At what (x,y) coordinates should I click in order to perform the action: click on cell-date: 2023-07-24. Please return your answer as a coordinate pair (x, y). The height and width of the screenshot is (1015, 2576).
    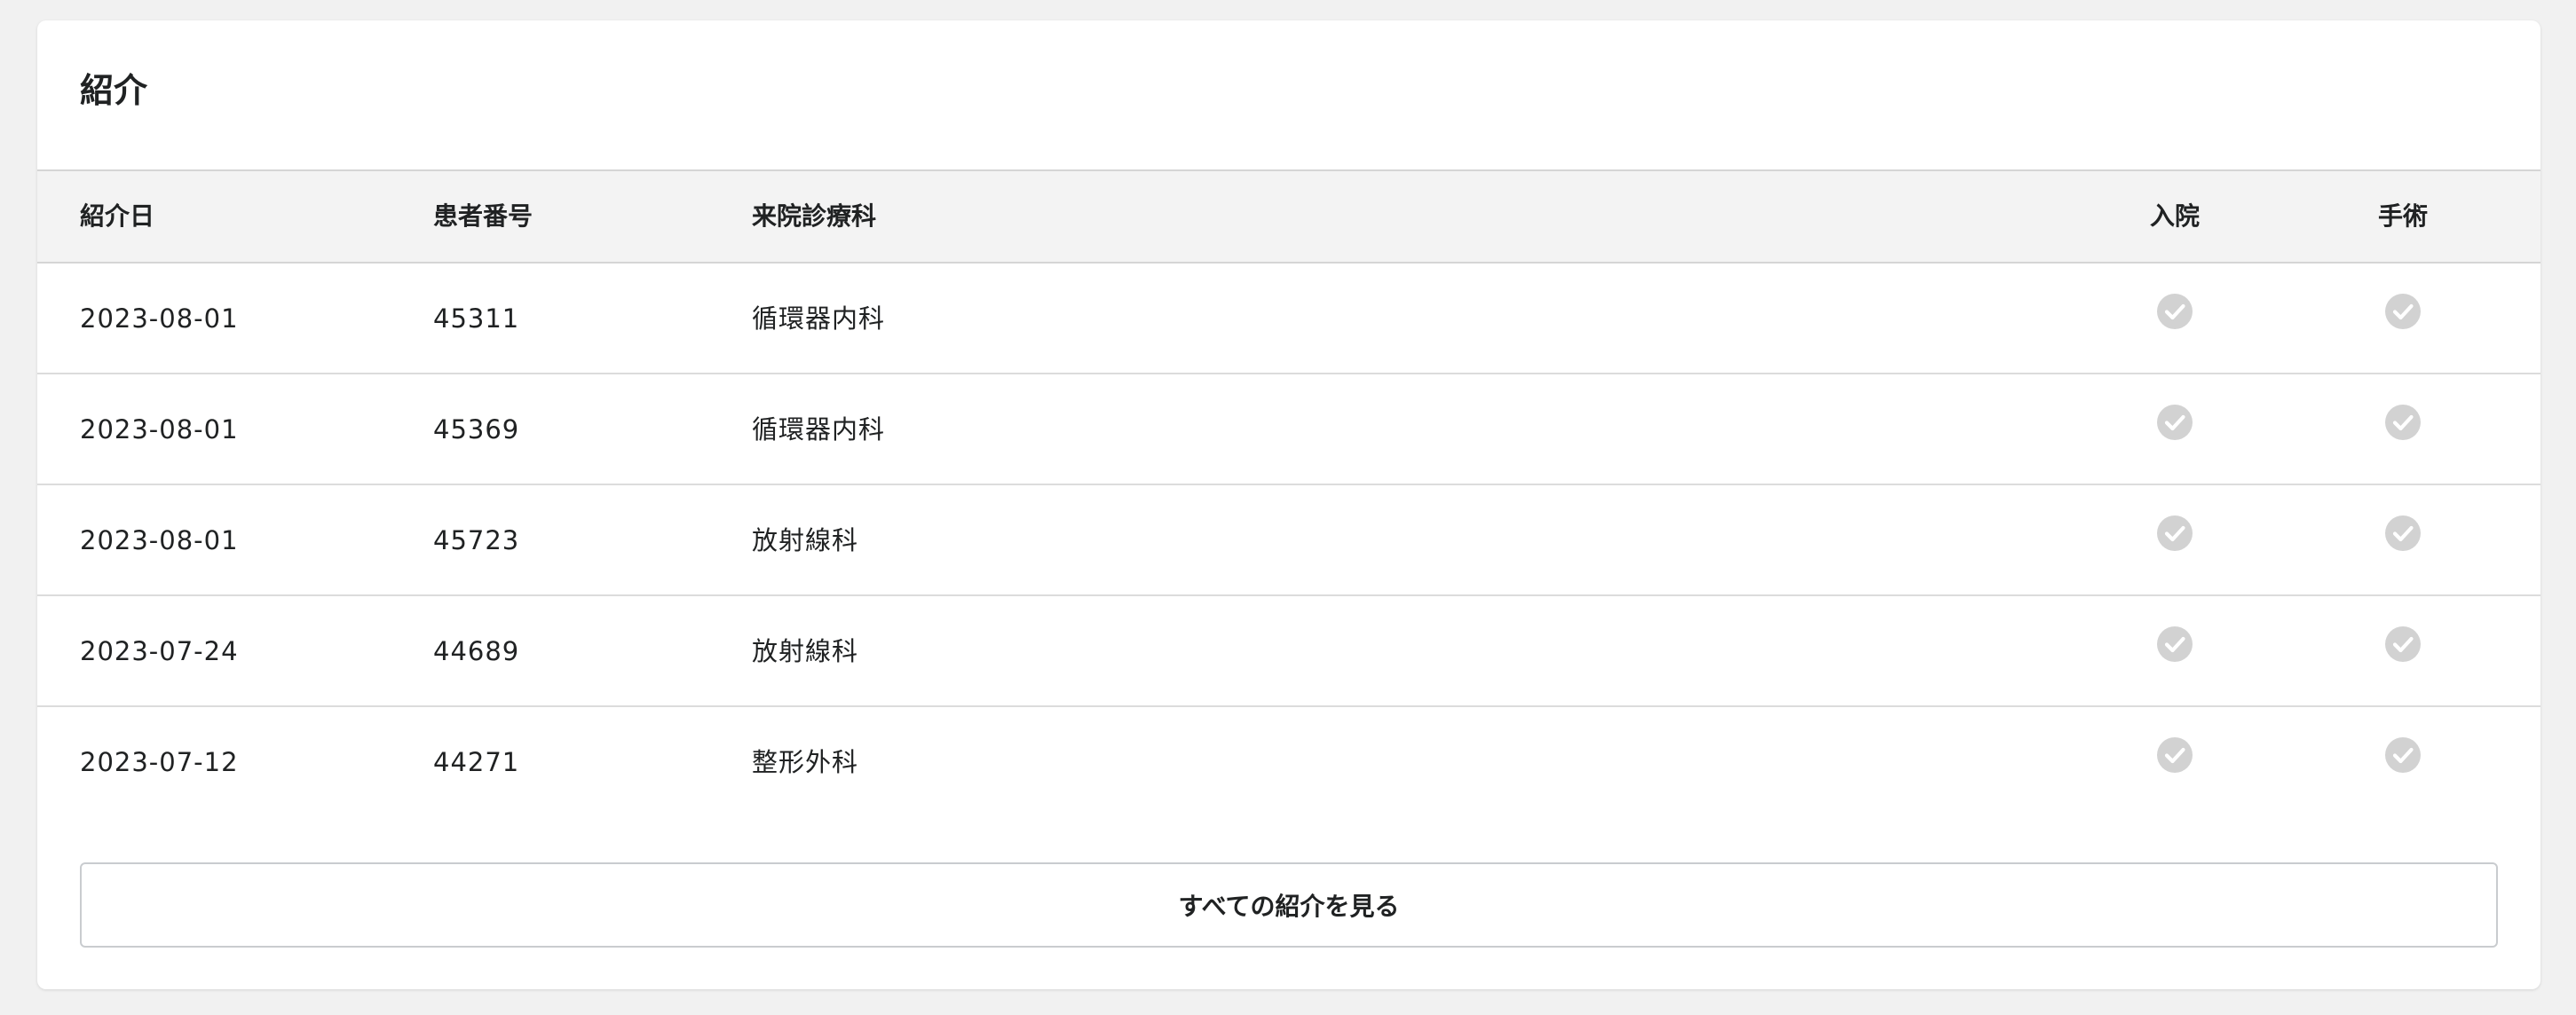
    Looking at the image, I should click on (159, 651).